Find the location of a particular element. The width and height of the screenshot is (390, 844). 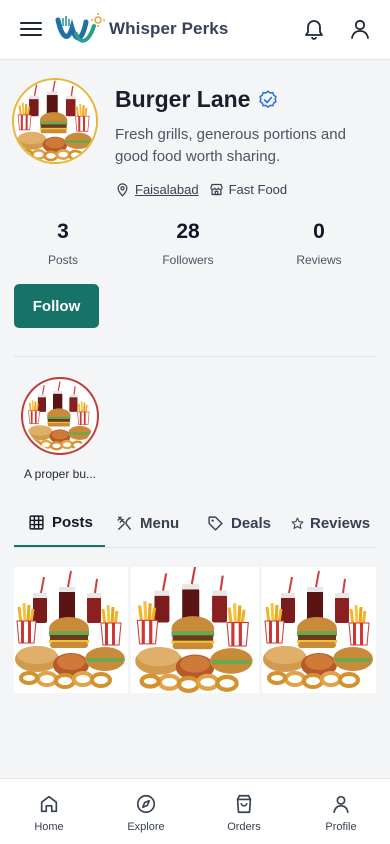

stat-reviews: 0 Reviews is located at coordinates (319, 243).